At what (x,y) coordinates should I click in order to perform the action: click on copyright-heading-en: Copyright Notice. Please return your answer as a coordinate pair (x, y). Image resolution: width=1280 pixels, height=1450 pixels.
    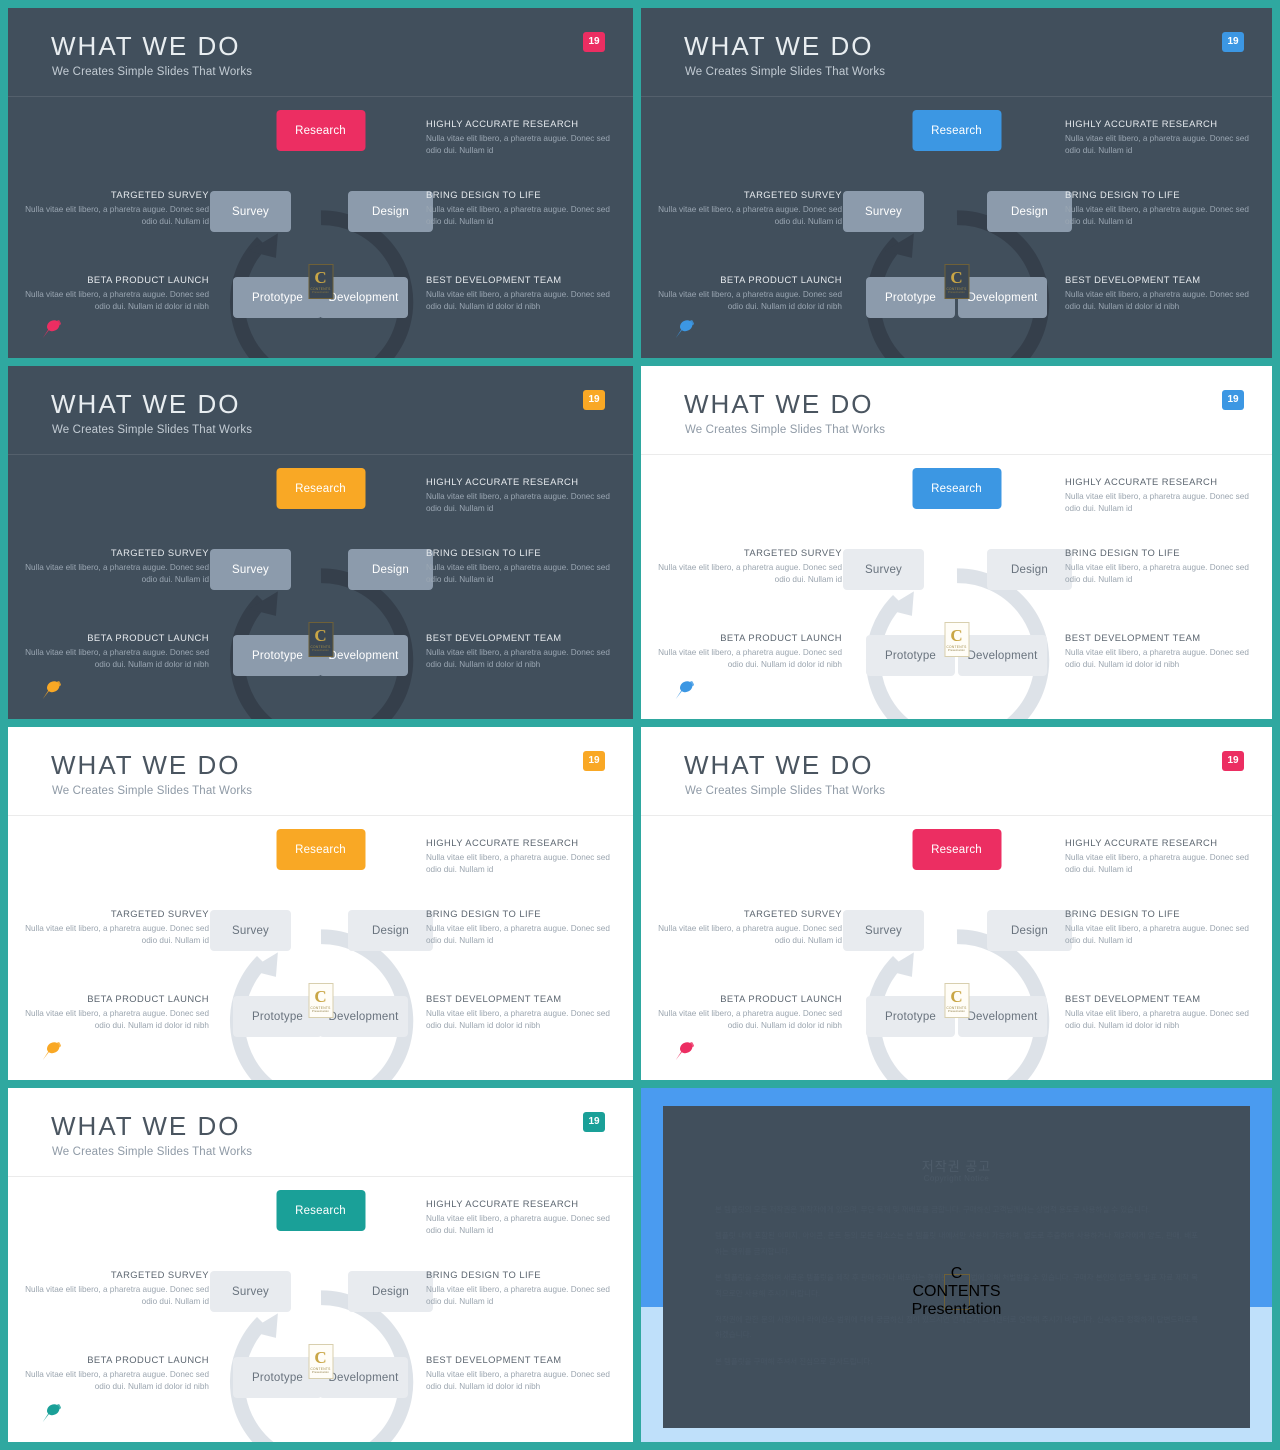
    Looking at the image, I should click on (956, 1178).